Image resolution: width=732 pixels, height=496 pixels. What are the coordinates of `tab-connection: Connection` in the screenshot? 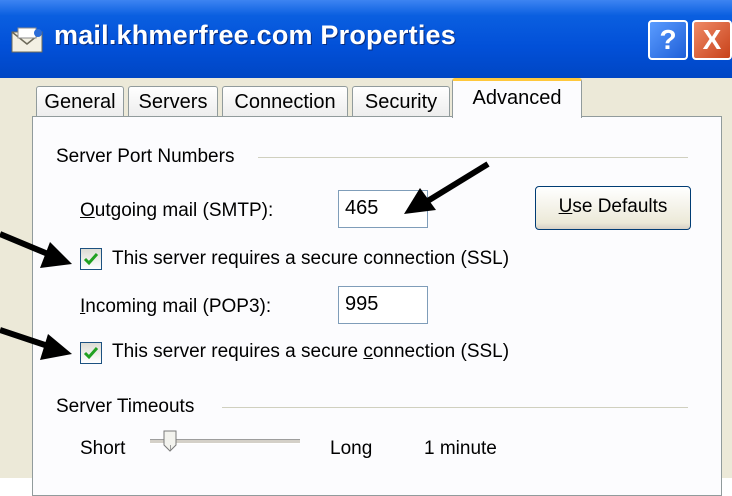 It's located at (285, 102).